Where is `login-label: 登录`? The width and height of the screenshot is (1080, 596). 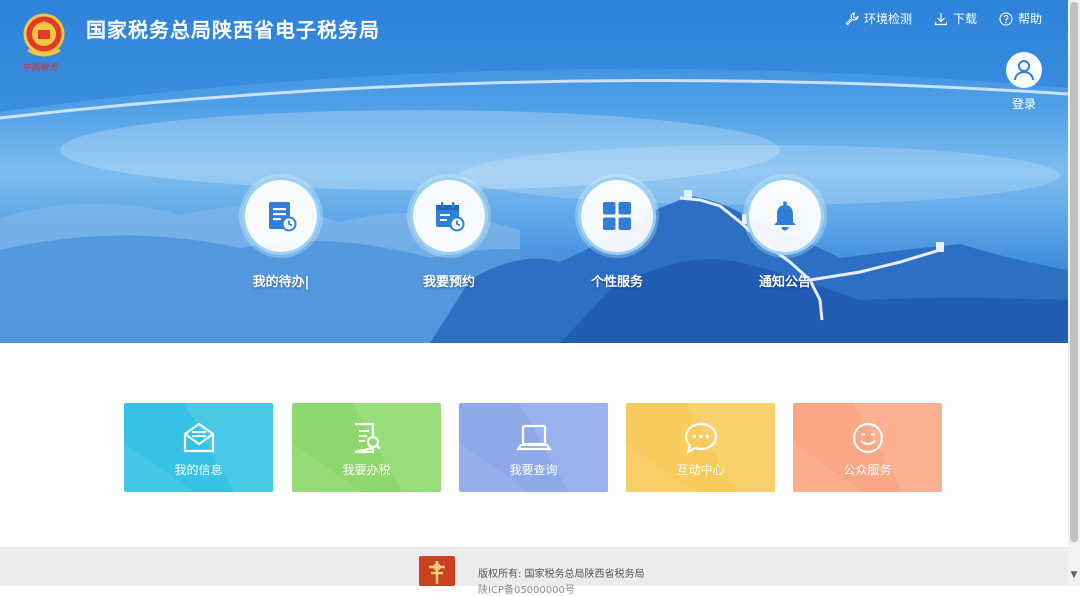
login-label: 登录 is located at coordinates (1023, 104).